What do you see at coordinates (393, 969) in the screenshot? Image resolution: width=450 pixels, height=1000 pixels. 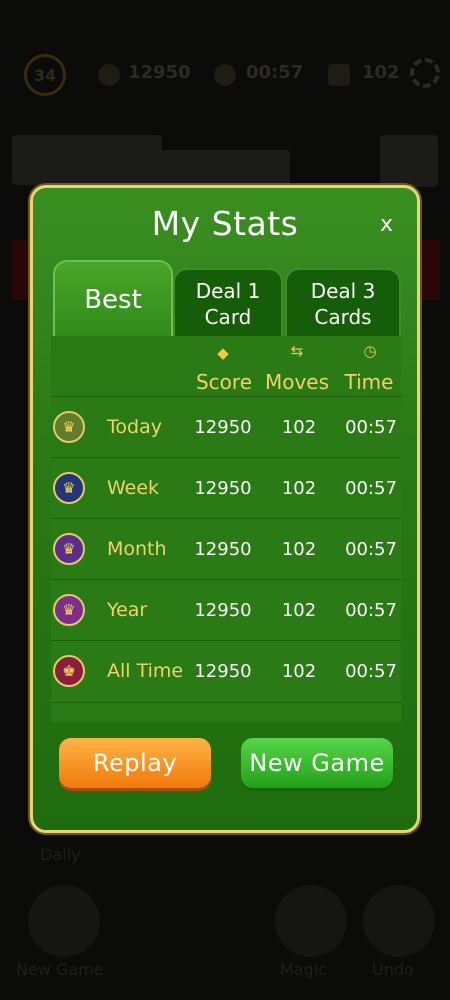 I see `undo-bg-label: Undo` at bounding box center [393, 969].